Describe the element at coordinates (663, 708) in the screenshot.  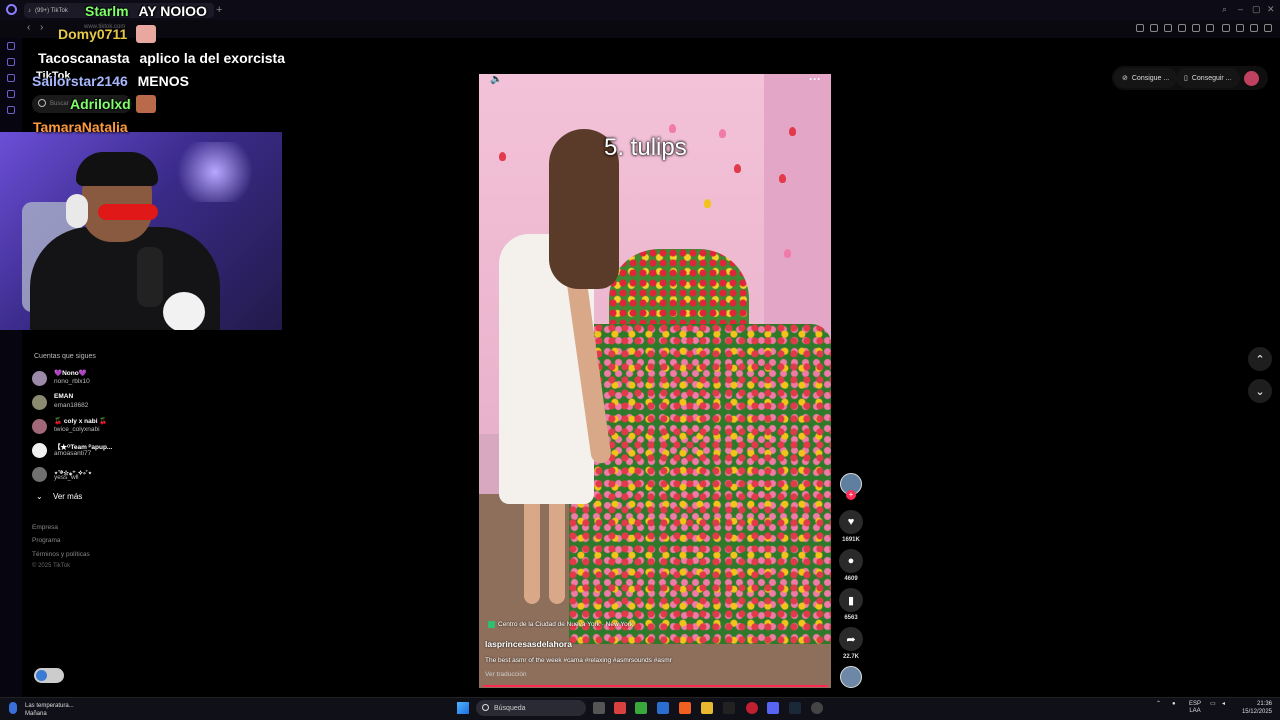
I see `vscode-icon` at that location.